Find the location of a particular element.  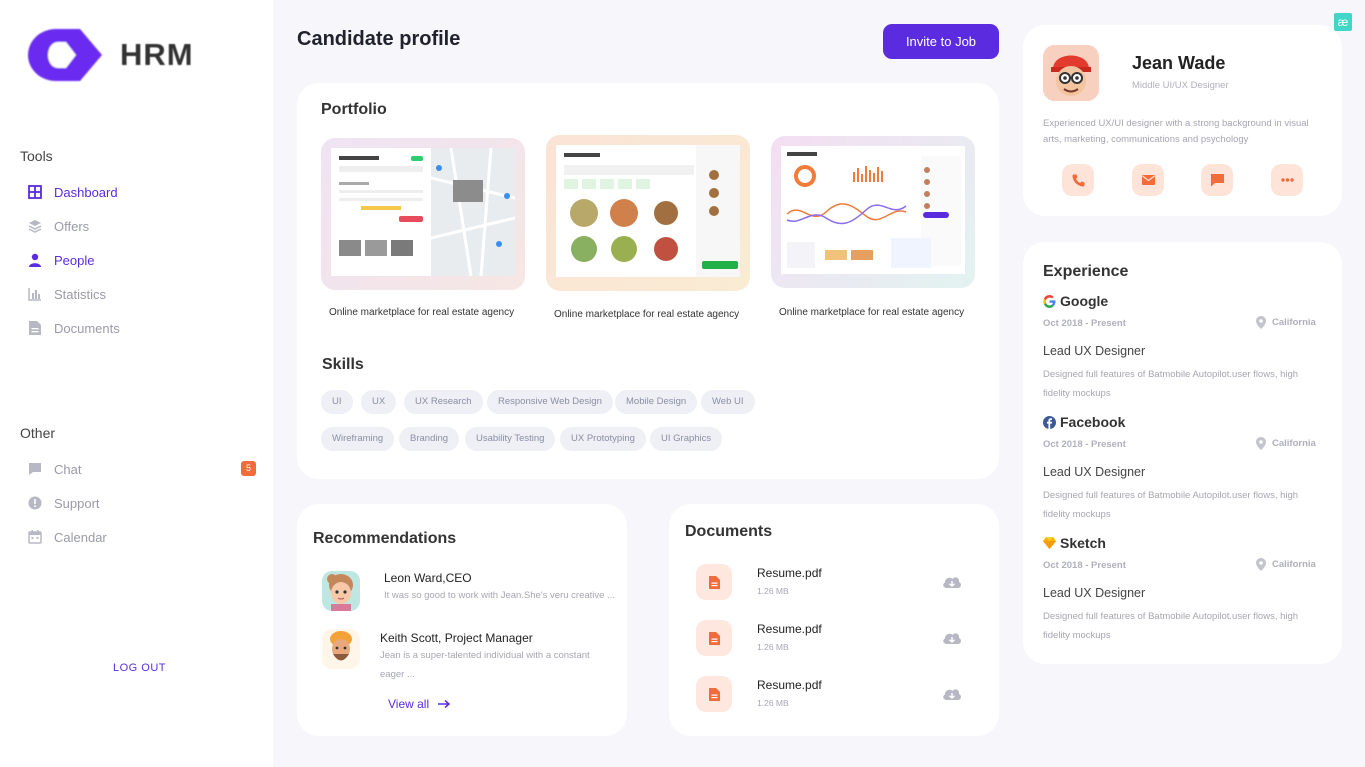

email-button is located at coordinates (1148, 180).